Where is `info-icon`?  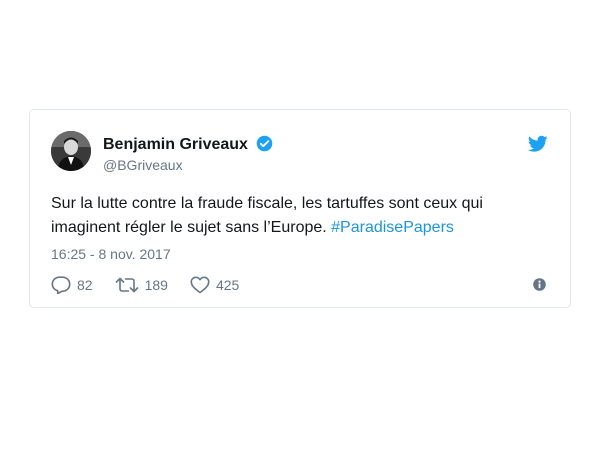
info-icon is located at coordinates (539, 284).